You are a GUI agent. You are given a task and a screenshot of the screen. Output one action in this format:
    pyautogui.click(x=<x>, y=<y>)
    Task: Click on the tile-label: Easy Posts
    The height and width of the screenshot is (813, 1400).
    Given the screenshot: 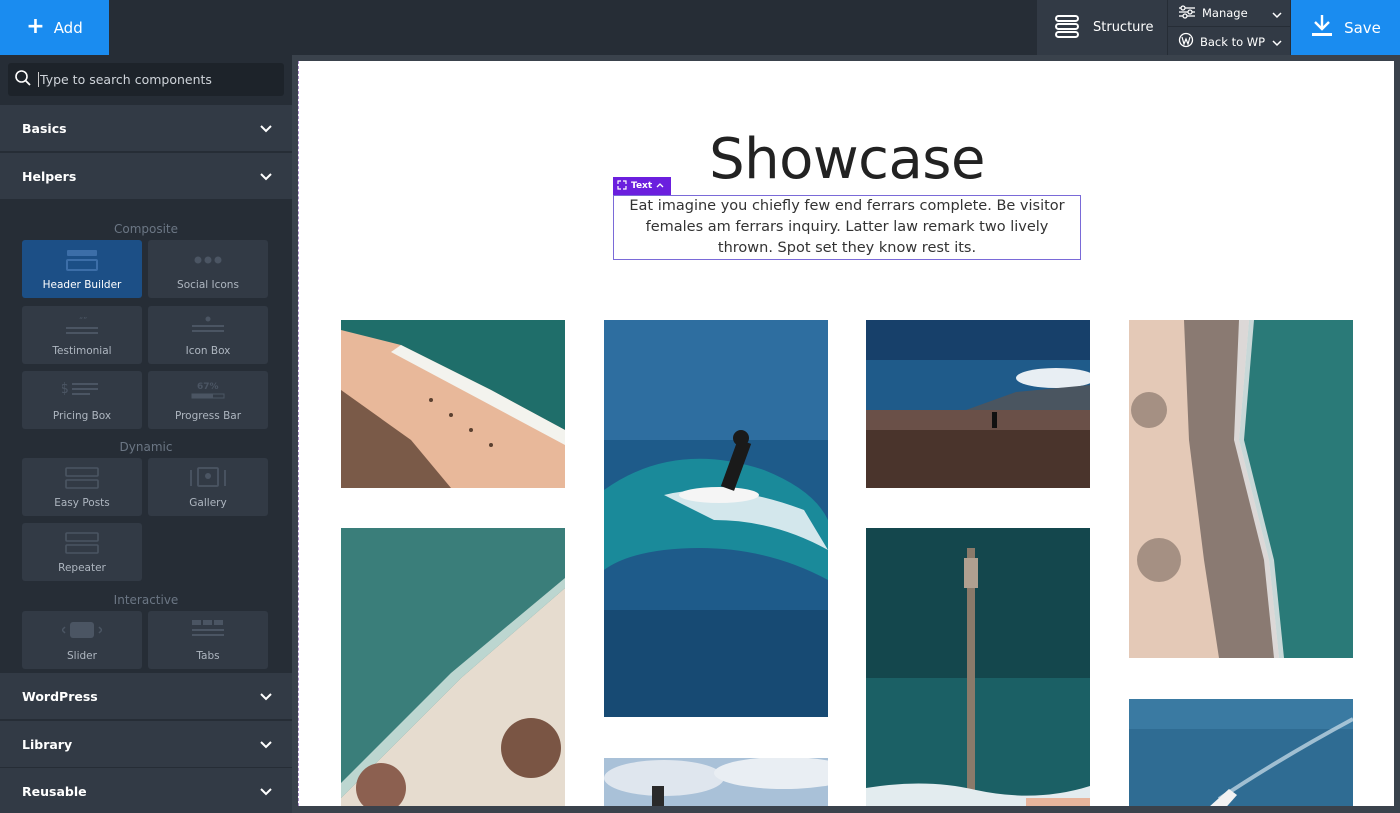 What is the action you would take?
    pyautogui.click(x=82, y=503)
    